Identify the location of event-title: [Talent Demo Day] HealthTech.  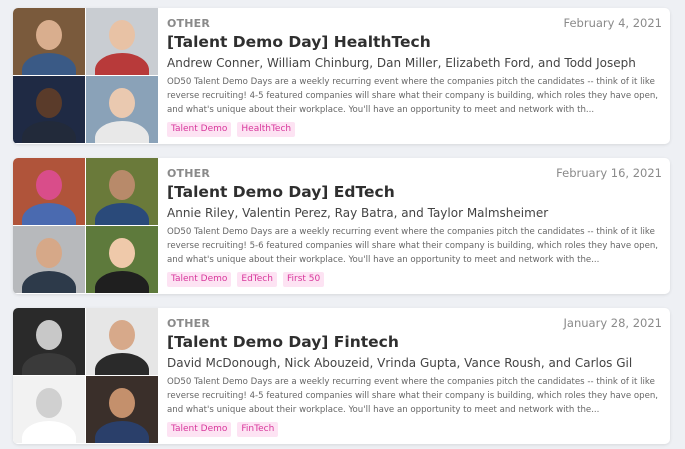
(299, 42).